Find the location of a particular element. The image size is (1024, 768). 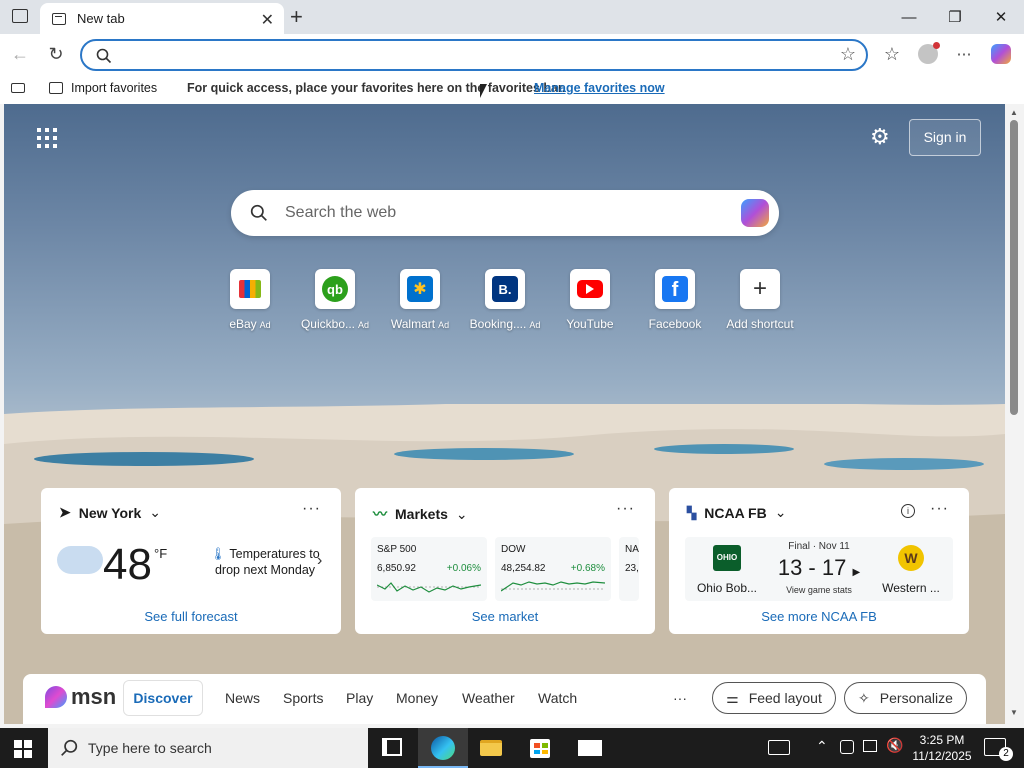

new-tab-button: + is located at coordinates (296, 17).